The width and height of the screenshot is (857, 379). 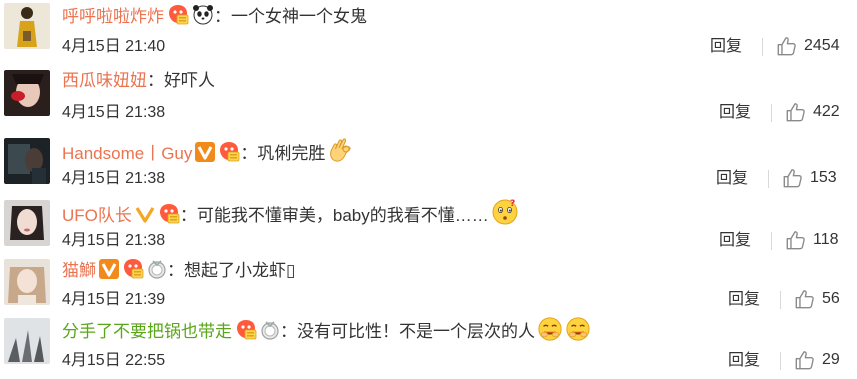 I want to click on like-button: 422, so click(x=812, y=112).